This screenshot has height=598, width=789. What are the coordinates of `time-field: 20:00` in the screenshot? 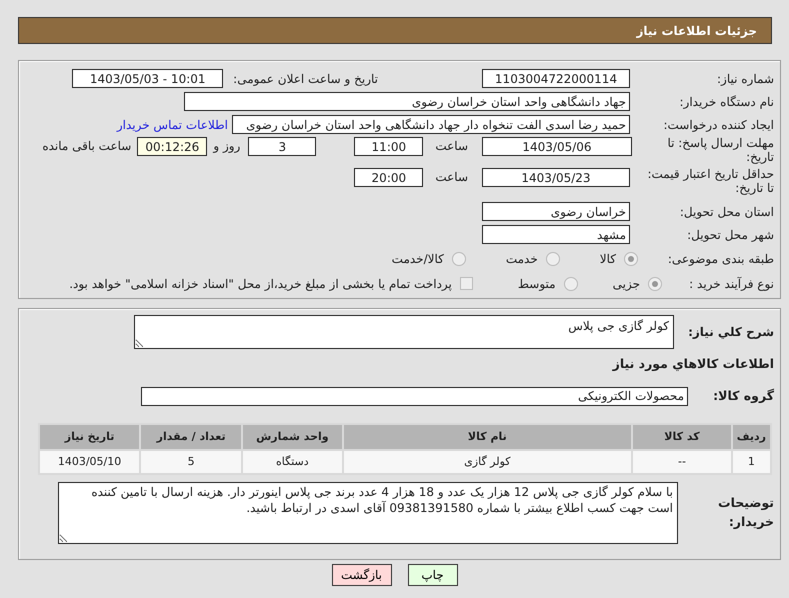 It's located at (389, 177).